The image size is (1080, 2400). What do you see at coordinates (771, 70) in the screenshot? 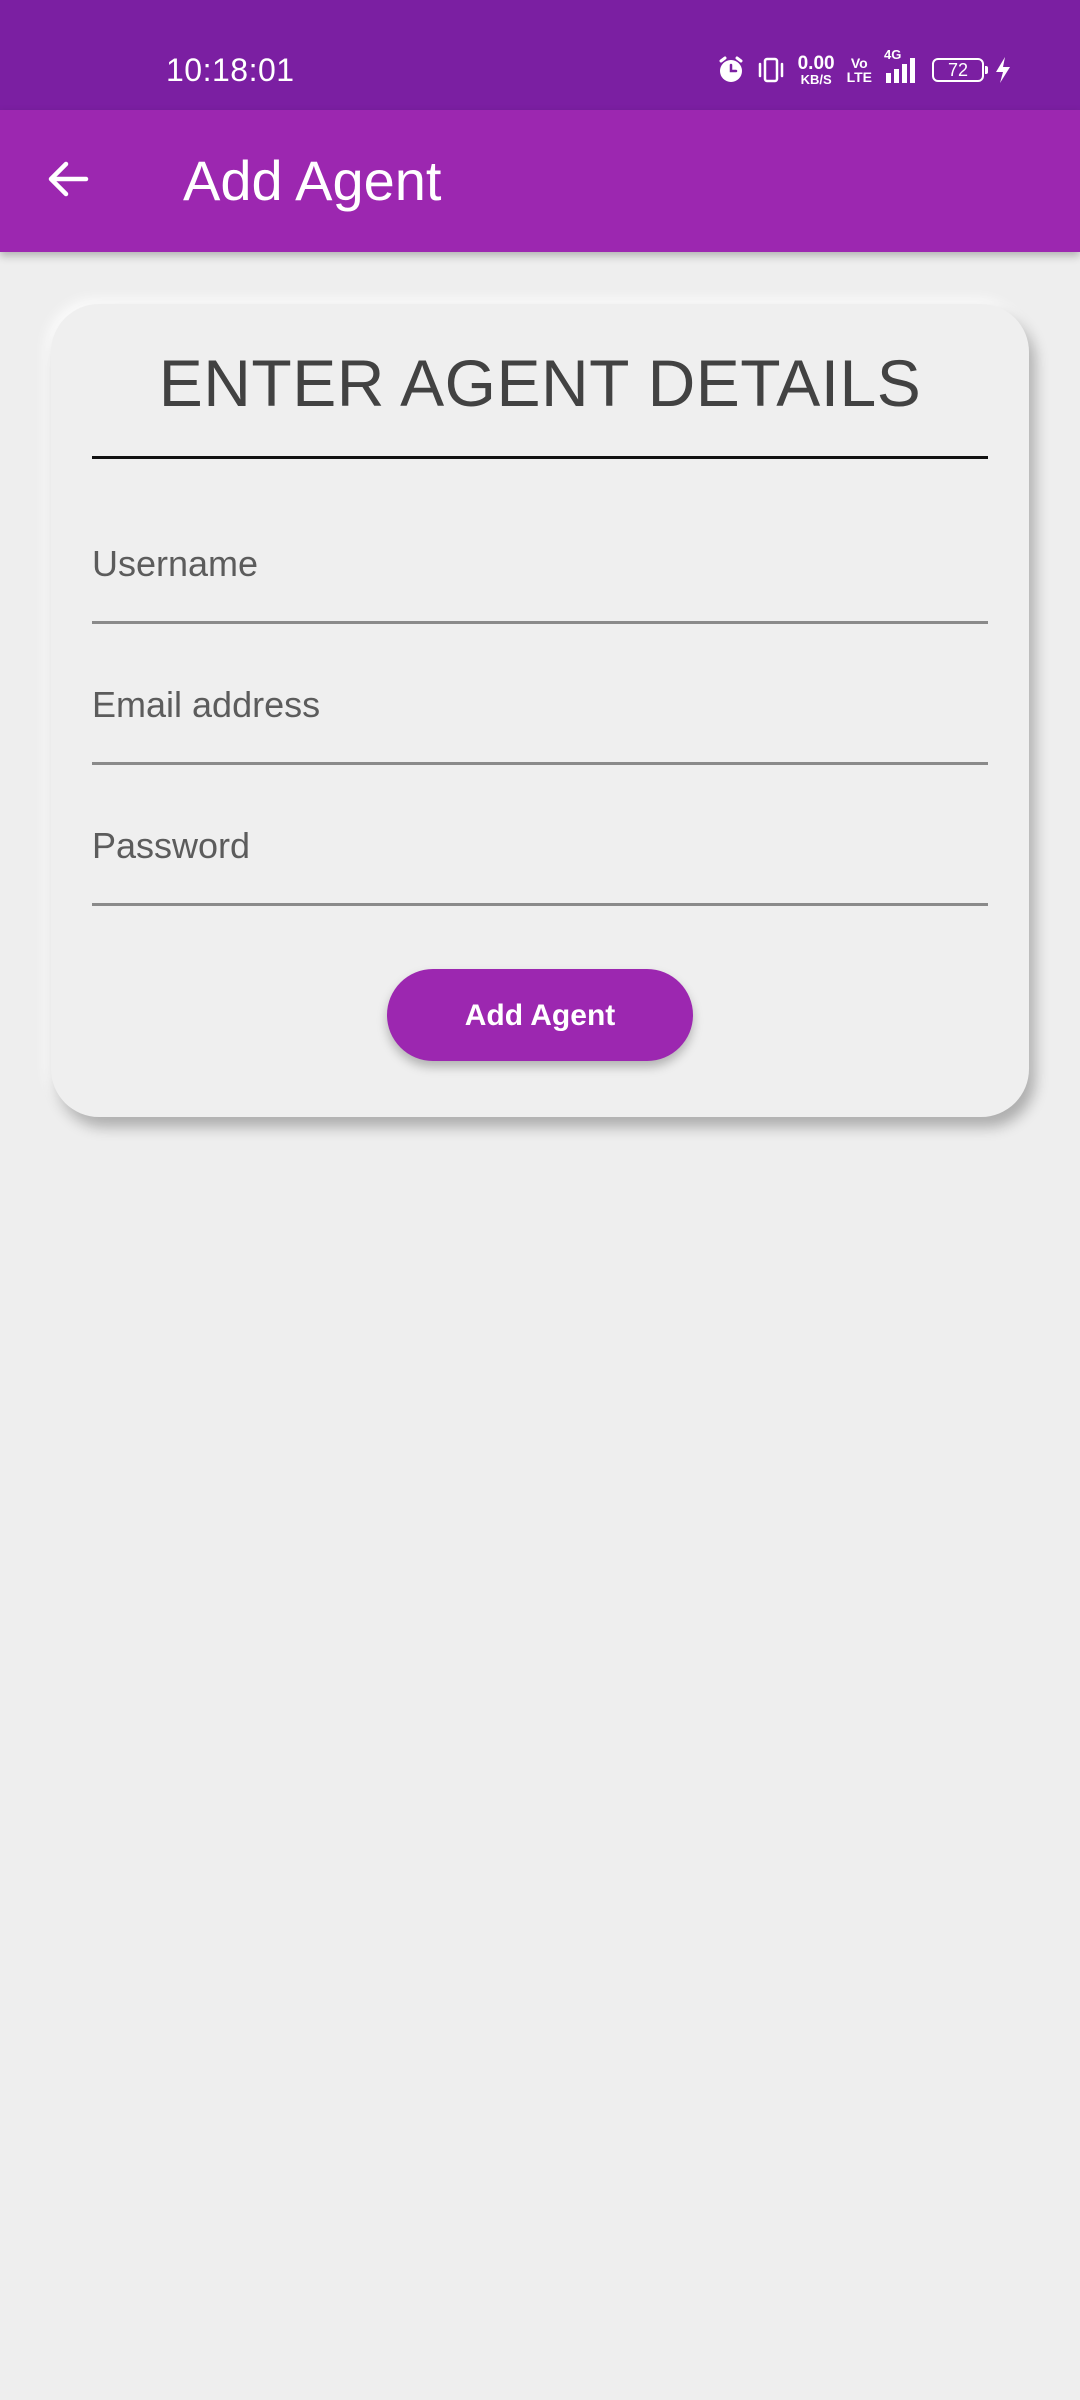
I see `vibrate-icon` at bounding box center [771, 70].